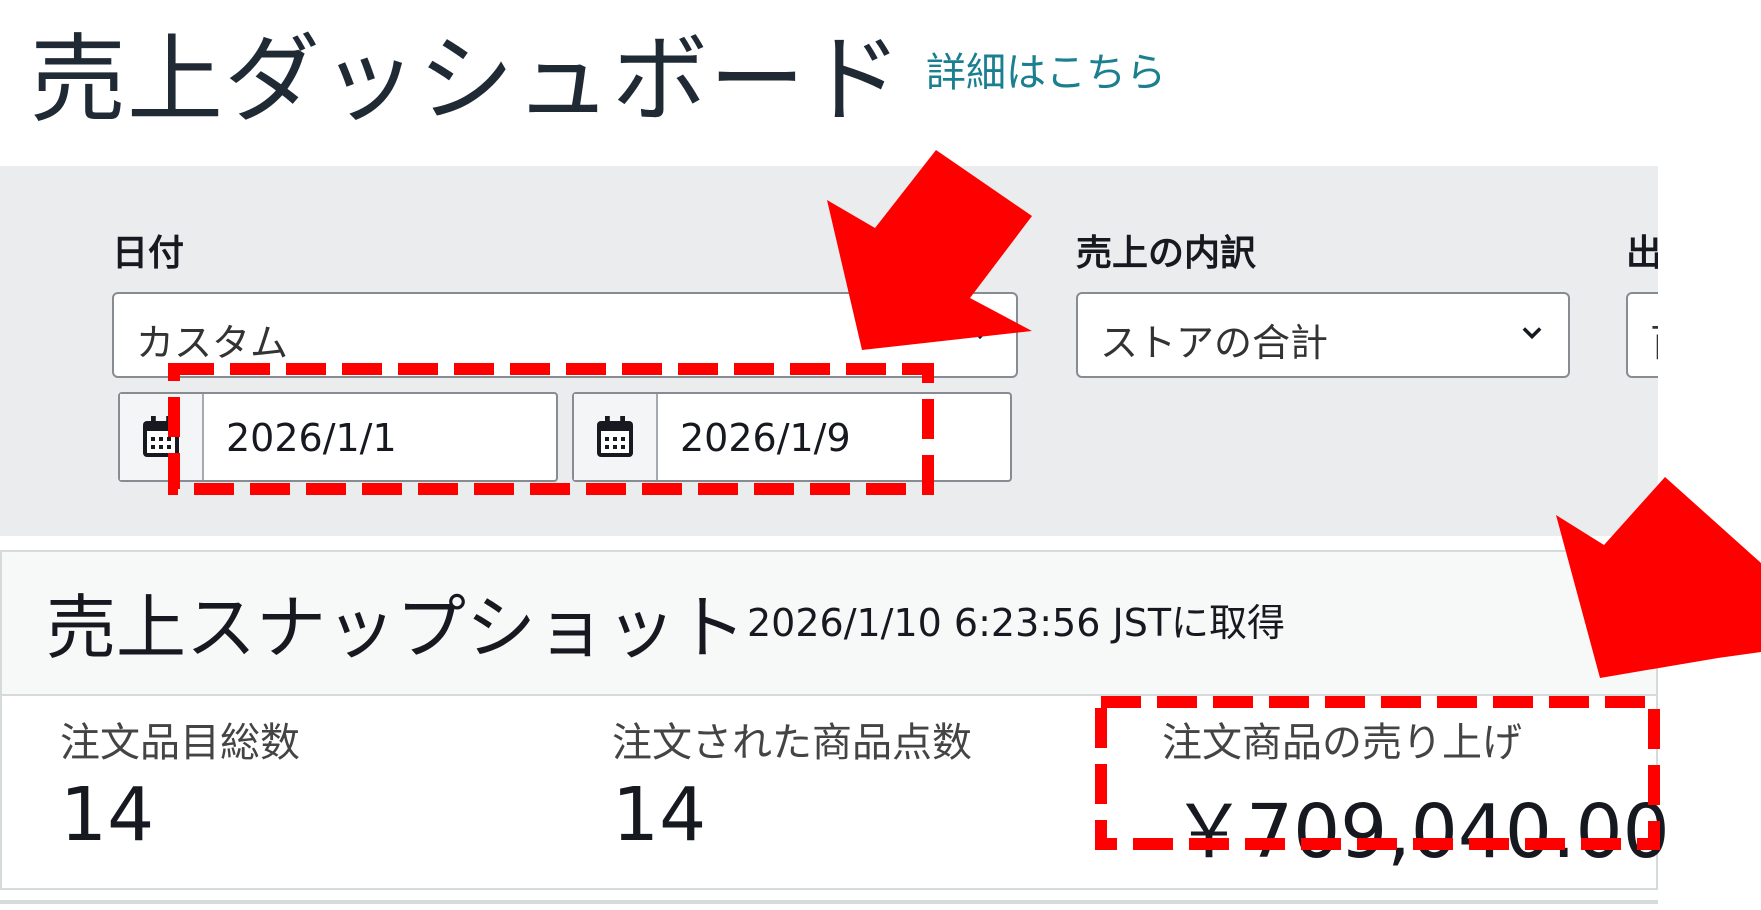 This screenshot has width=1761, height=910. I want to click on metric-label-units-ordered: 注文された商品点数, so click(792, 743).